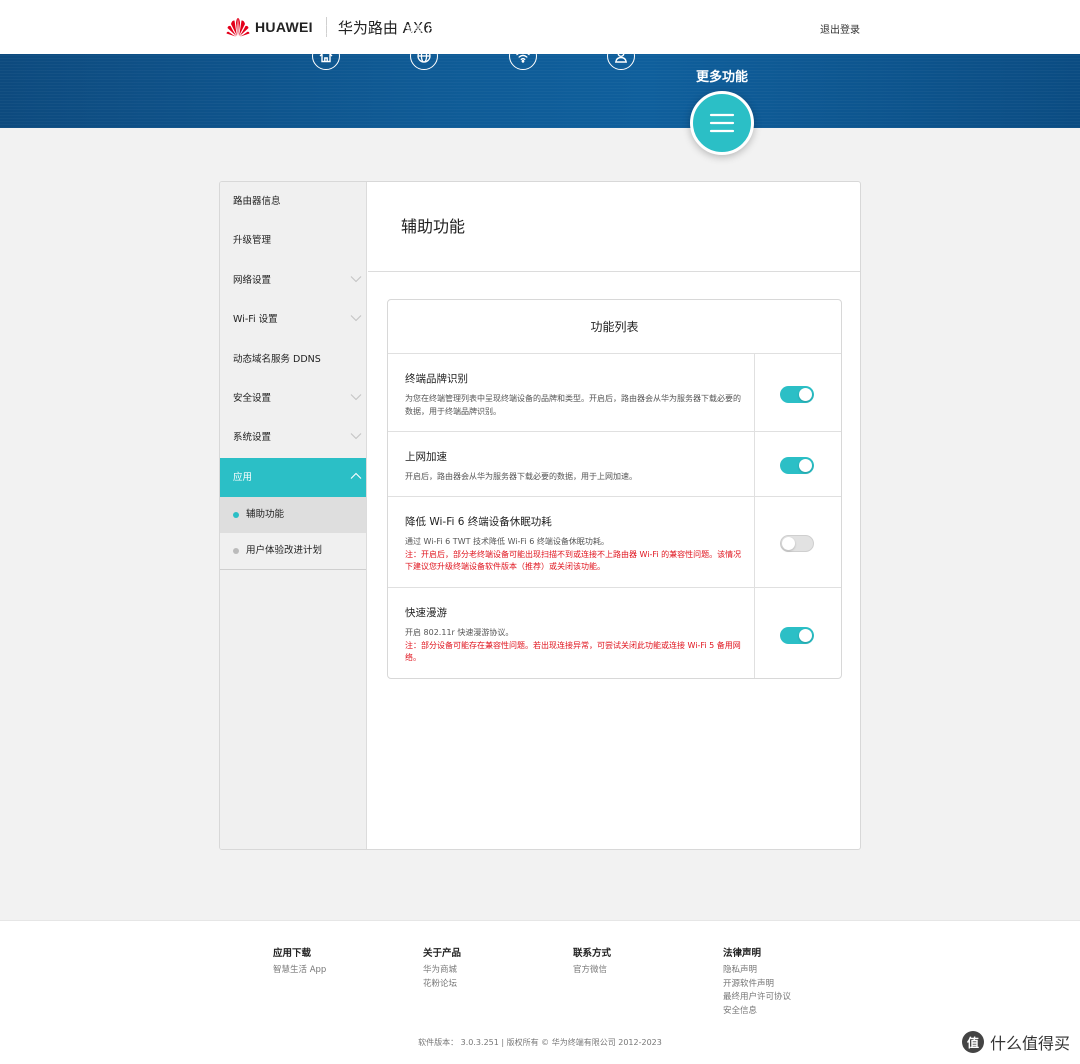 The image size is (1080, 1064). I want to click on sidebar-item-apps: 应用, so click(293, 477).